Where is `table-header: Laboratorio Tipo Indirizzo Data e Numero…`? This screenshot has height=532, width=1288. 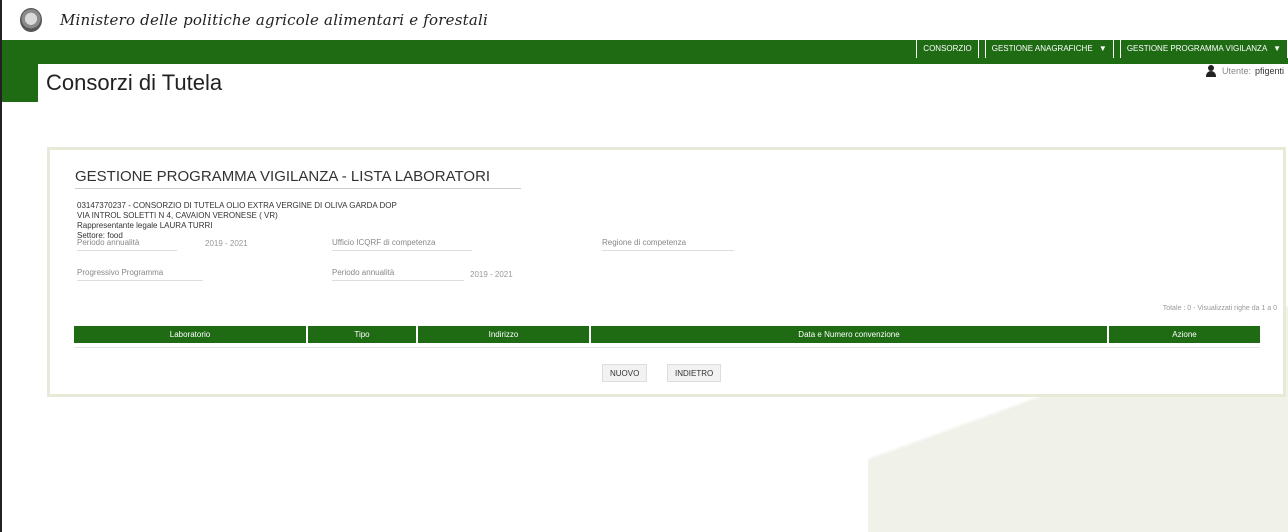
table-header: Laboratorio Tipo Indirizzo Data e Numero… is located at coordinates (667, 334).